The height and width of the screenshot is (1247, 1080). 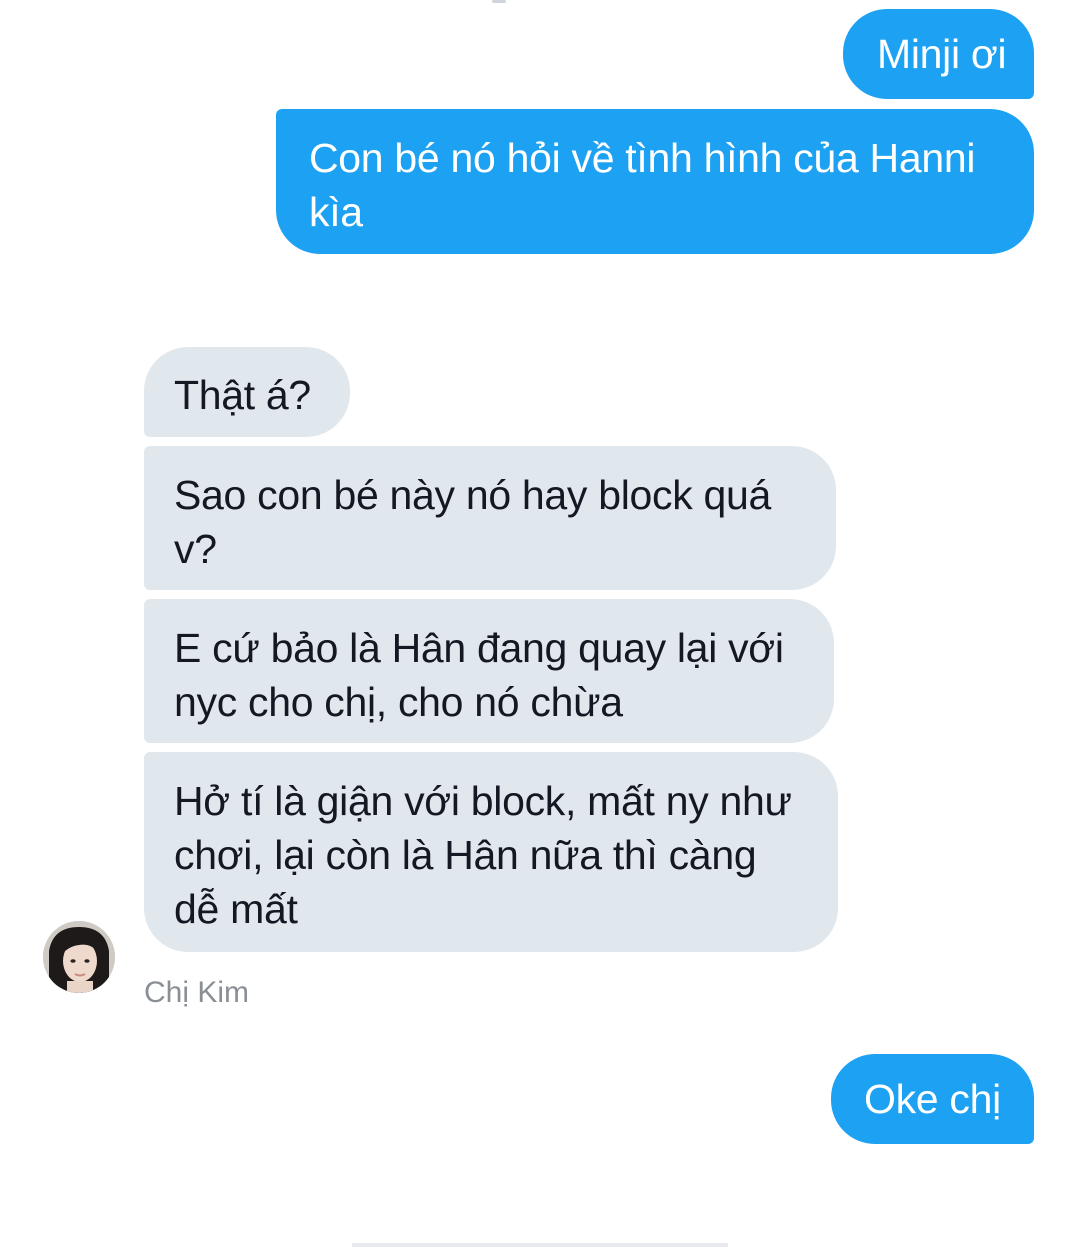 I want to click on user-avatar-icon, so click(x=79, y=957).